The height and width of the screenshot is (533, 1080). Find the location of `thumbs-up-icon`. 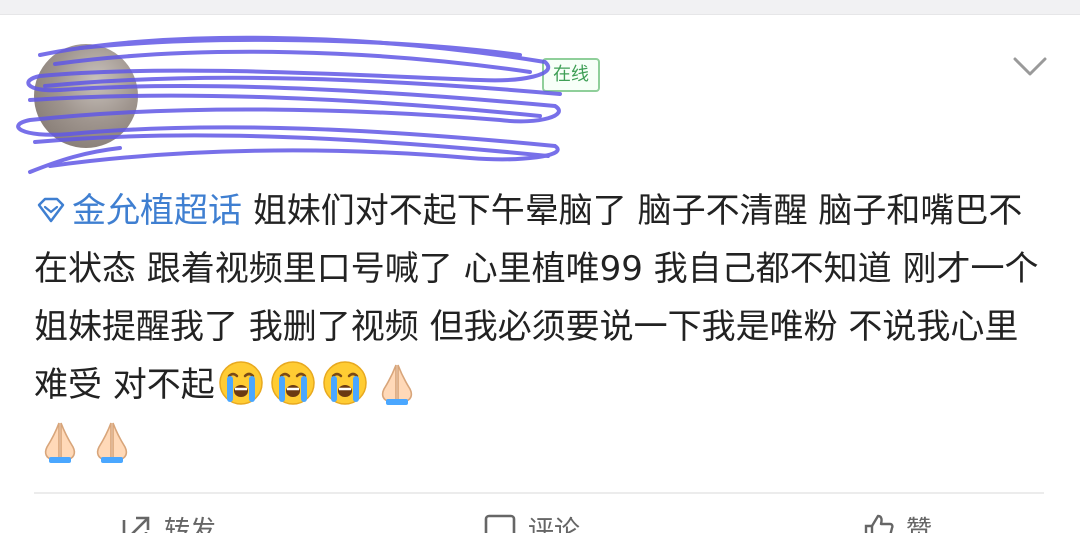

thumbs-up-icon is located at coordinates (879, 523).